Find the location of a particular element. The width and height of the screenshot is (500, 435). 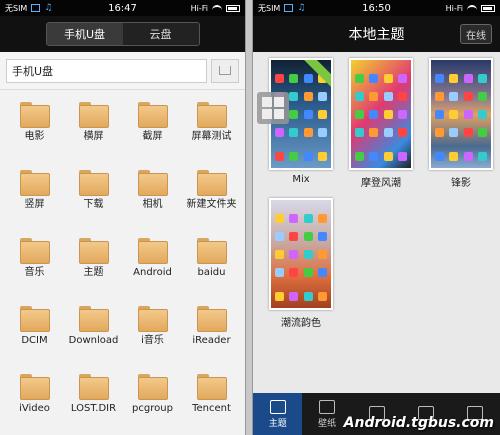

folder-label: 音乐 is located at coordinates (34, 272).